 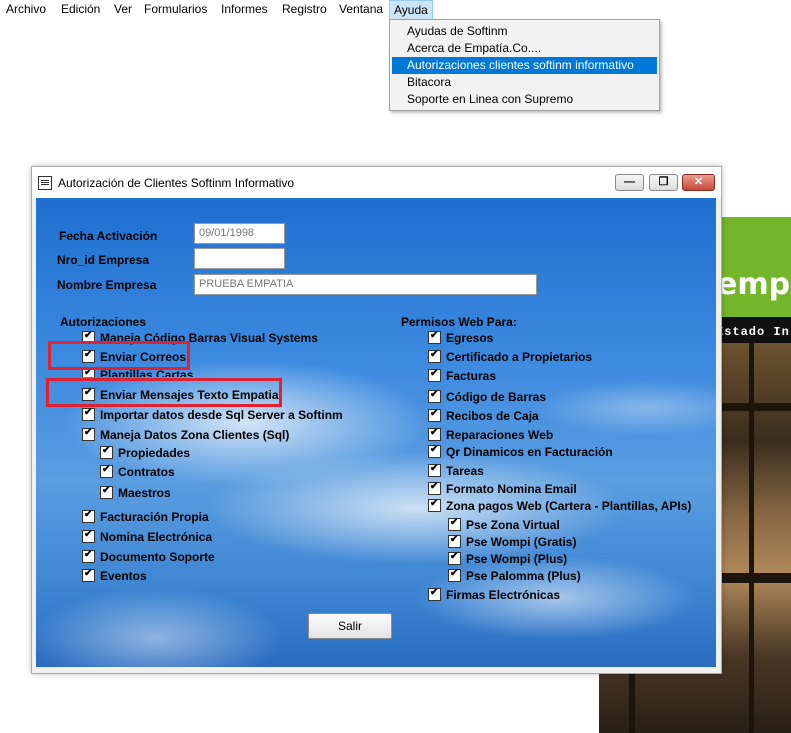 What do you see at coordinates (144, 493) in the screenshot?
I see `checkbox-label: Maestros` at bounding box center [144, 493].